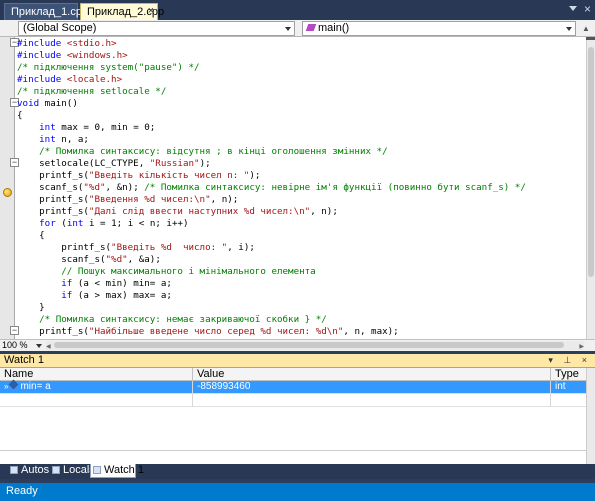 The image size is (595, 501). I want to click on expand-icon: », so click(6, 387).